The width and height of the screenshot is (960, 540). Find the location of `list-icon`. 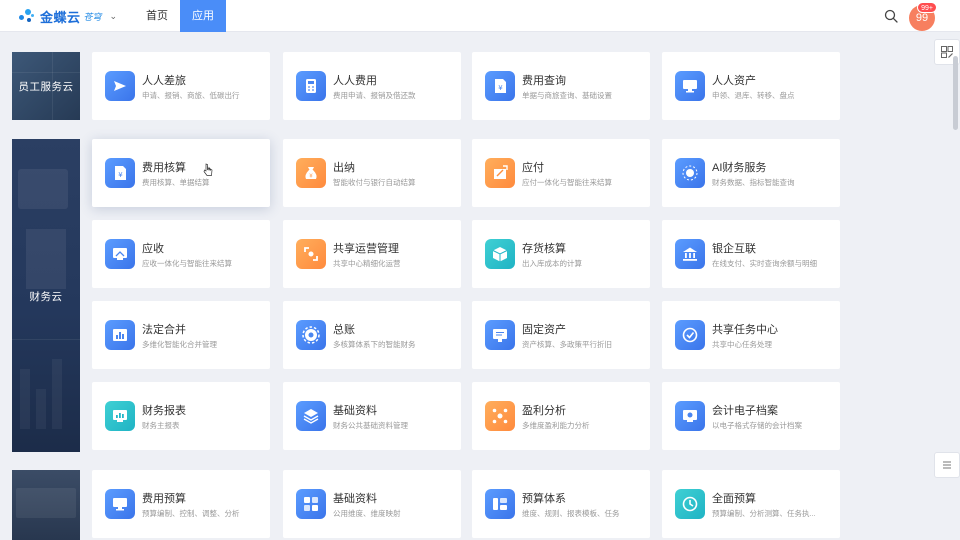

list-icon is located at coordinates (947, 465).